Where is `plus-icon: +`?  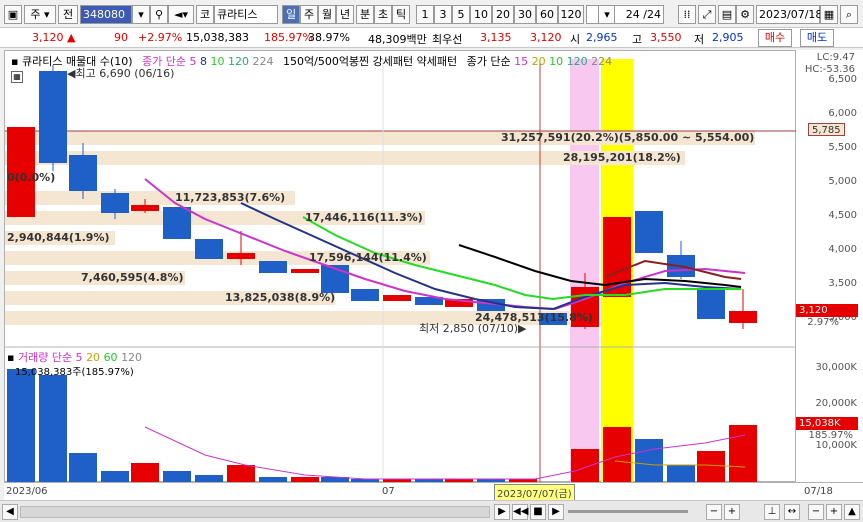
plus-icon: + is located at coordinates (834, 512).